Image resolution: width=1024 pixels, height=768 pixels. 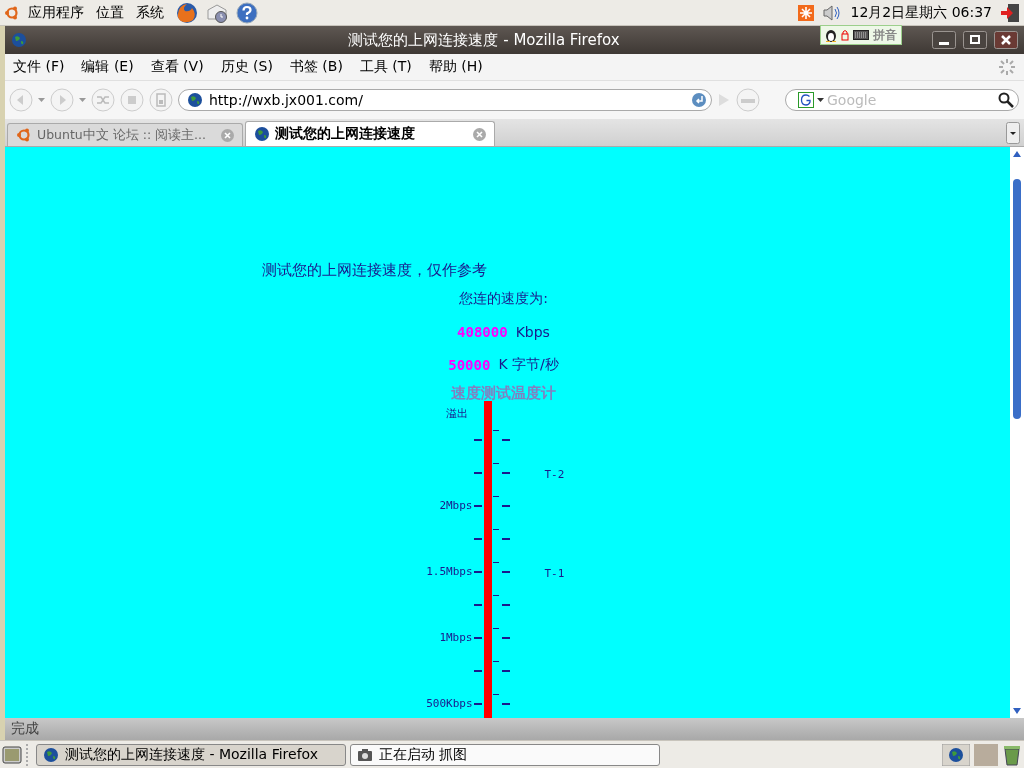 I want to click on url-text: http://wxb.jx001.com/, so click(x=286, y=100).